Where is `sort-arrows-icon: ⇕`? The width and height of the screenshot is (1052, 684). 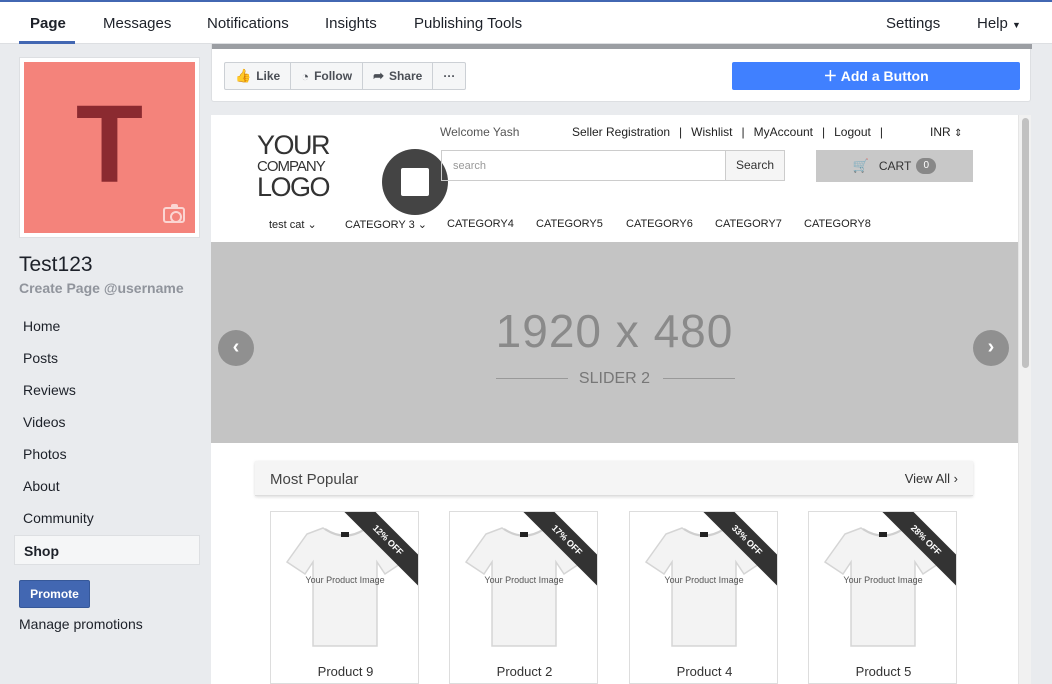
sort-arrows-icon: ⇕ is located at coordinates (958, 133).